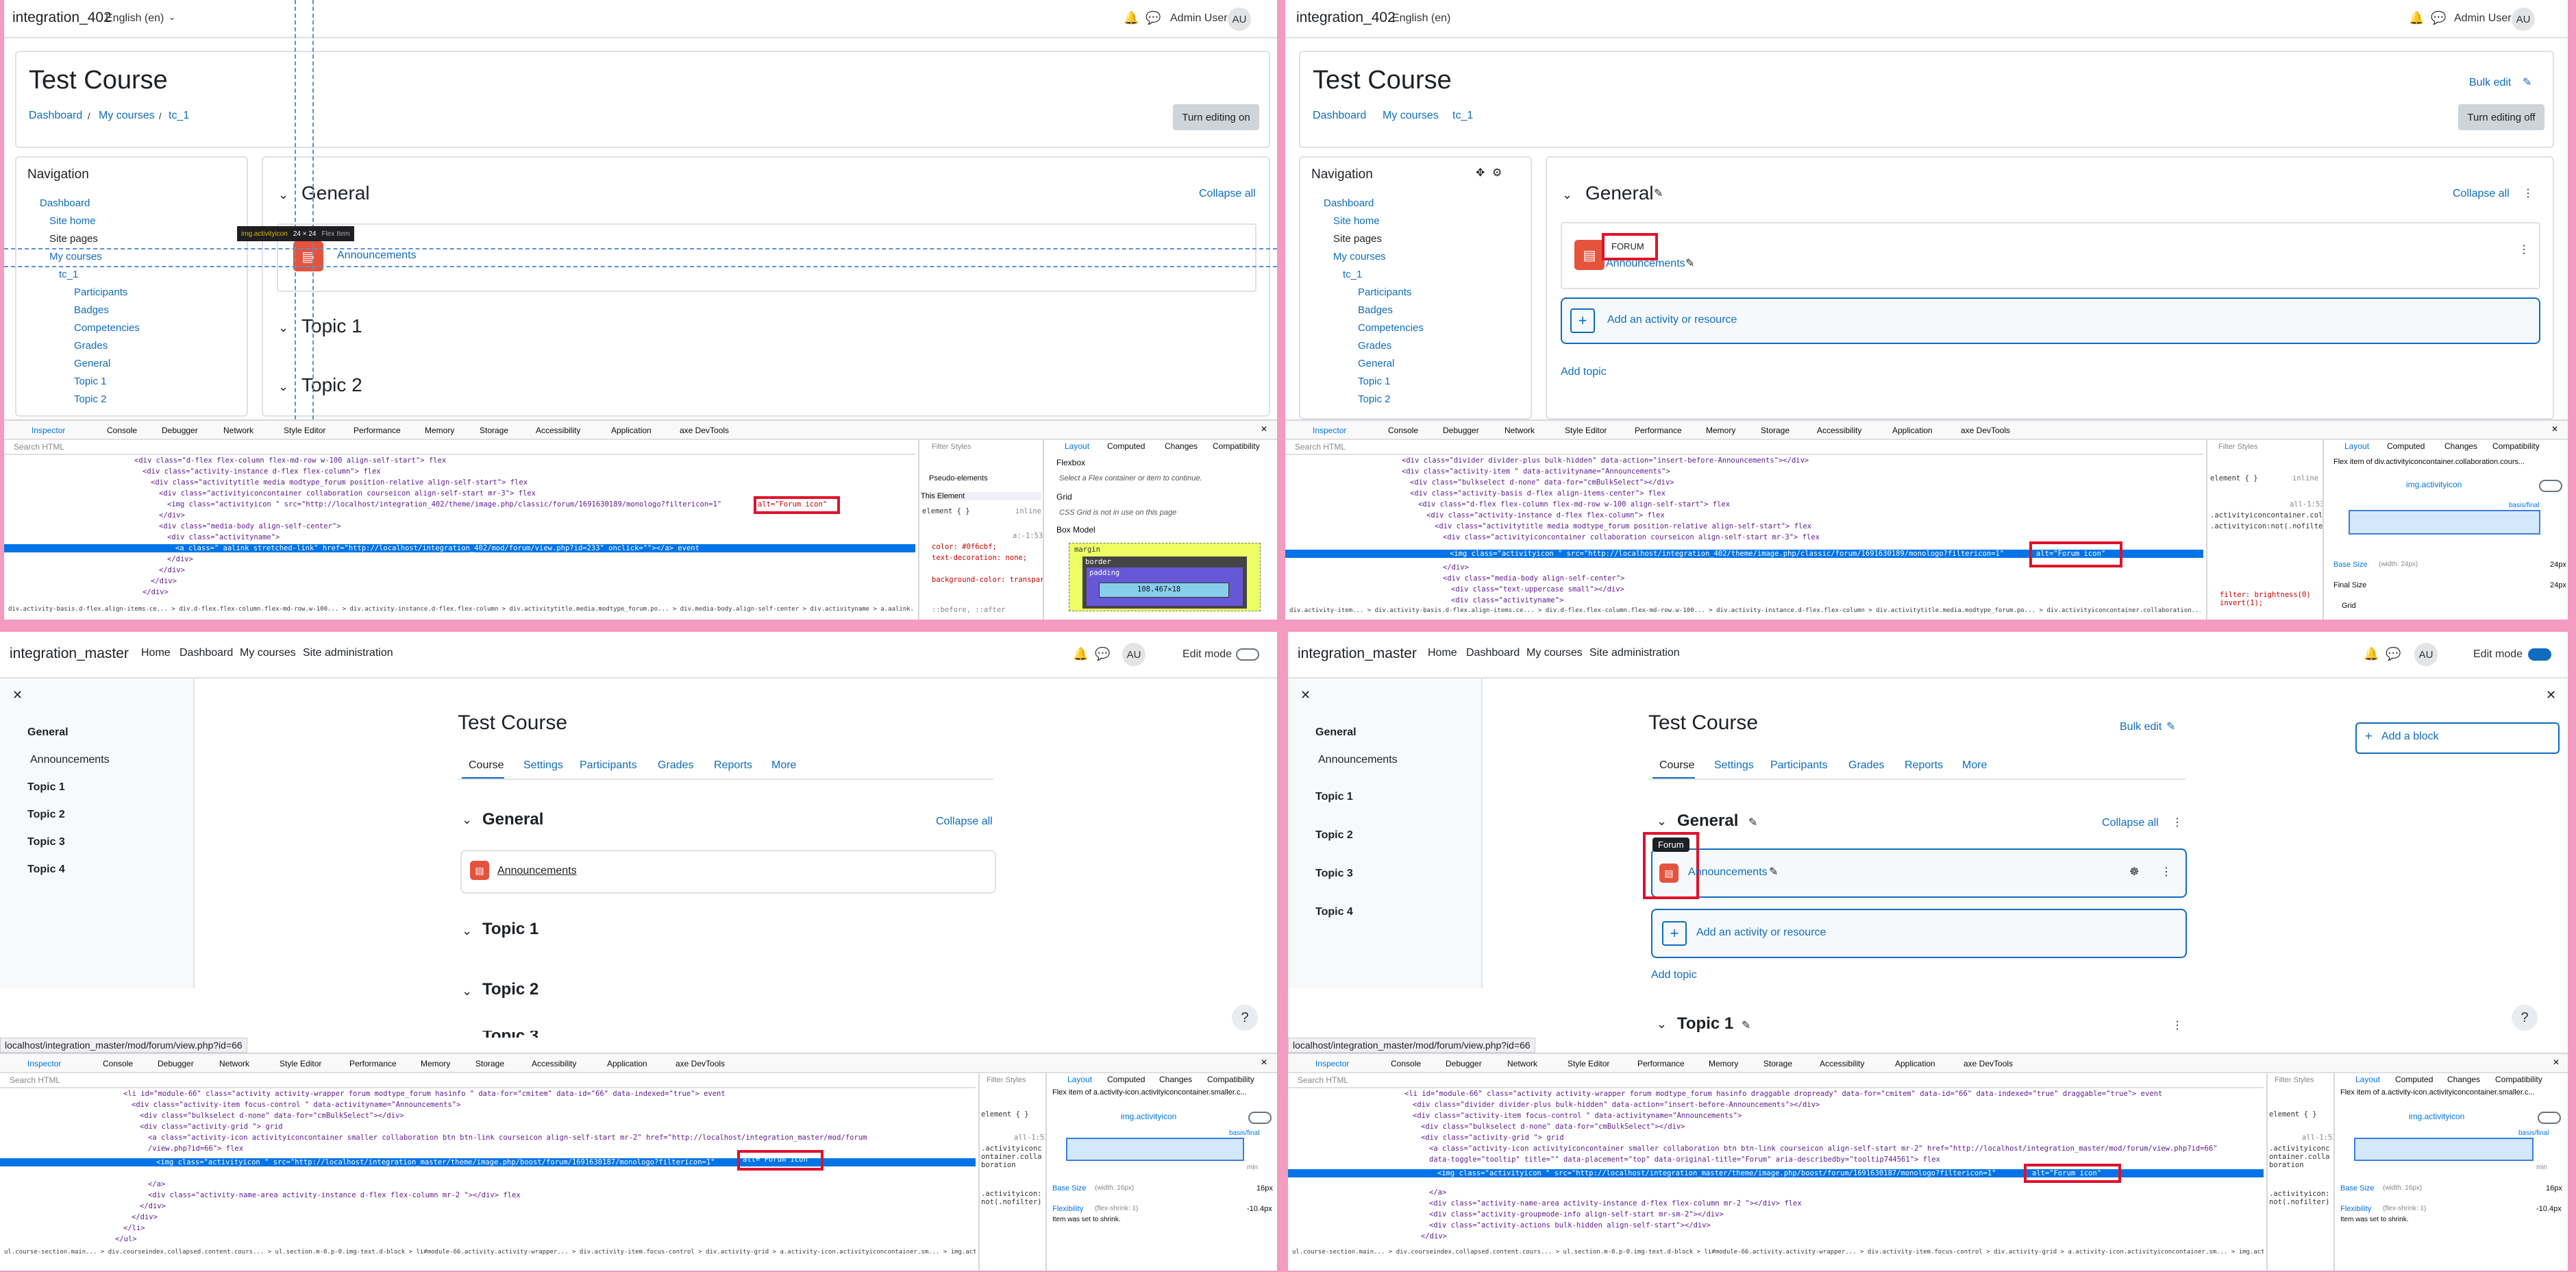 The image size is (2576, 1272). Describe the element at coordinates (543, 765) in the screenshot. I see `tab-settings: Settings` at that location.